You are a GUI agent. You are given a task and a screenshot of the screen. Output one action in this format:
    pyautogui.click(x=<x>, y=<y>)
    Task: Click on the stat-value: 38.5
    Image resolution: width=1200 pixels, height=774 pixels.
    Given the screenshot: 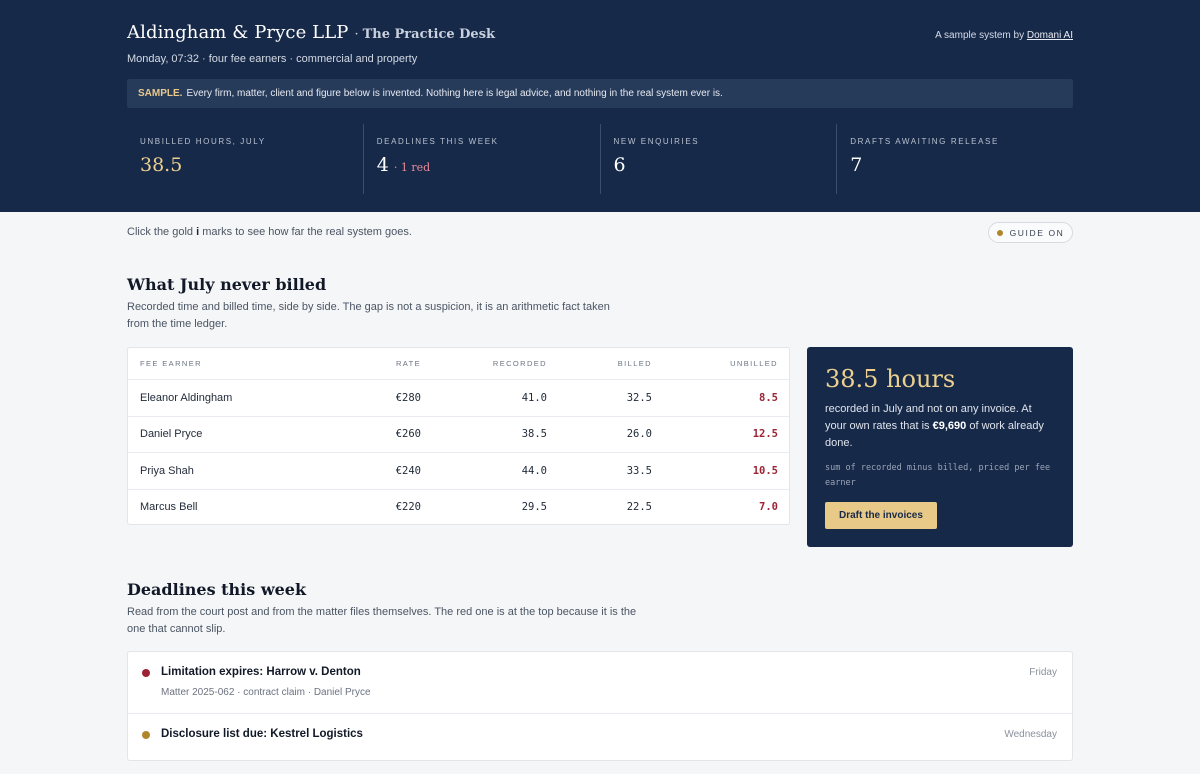 What is the action you would take?
    pyautogui.click(x=251, y=165)
    